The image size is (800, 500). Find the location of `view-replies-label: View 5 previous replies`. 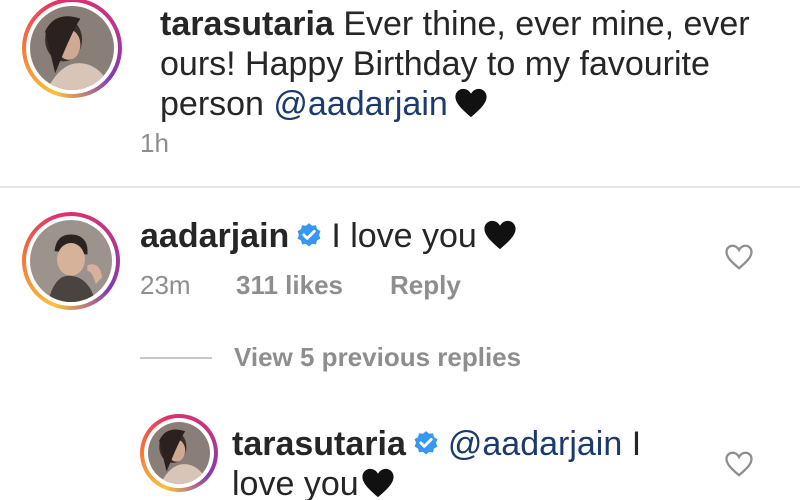

view-replies-label: View 5 previous replies is located at coordinates (377, 357).